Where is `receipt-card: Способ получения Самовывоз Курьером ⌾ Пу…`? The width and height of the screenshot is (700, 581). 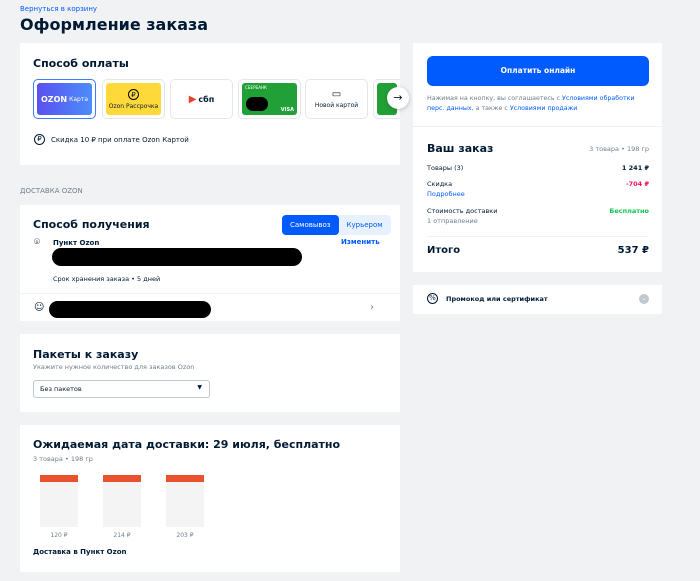
receipt-card: Способ получения Самовывоз Курьером ⌾ Пу… is located at coordinates (210, 263).